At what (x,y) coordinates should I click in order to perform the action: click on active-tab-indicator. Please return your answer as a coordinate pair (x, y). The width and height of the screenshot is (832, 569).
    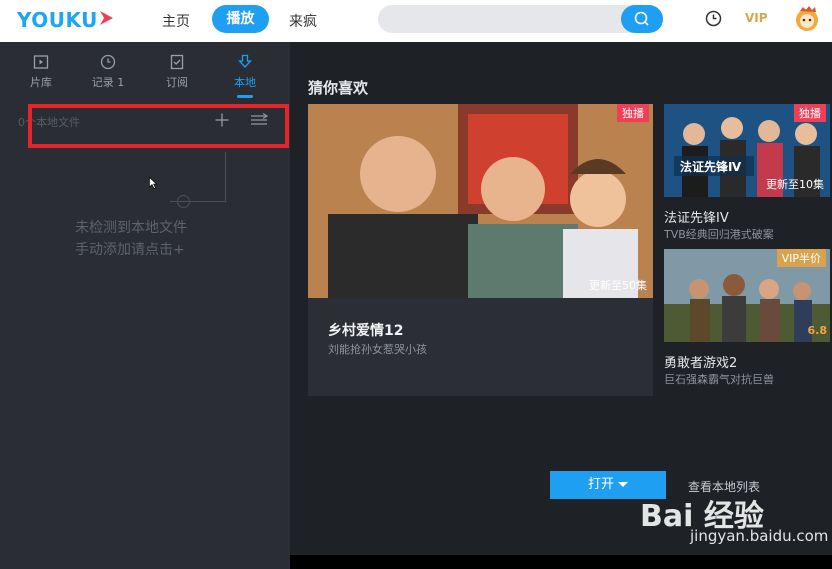
    Looking at the image, I should click on (245, 96).